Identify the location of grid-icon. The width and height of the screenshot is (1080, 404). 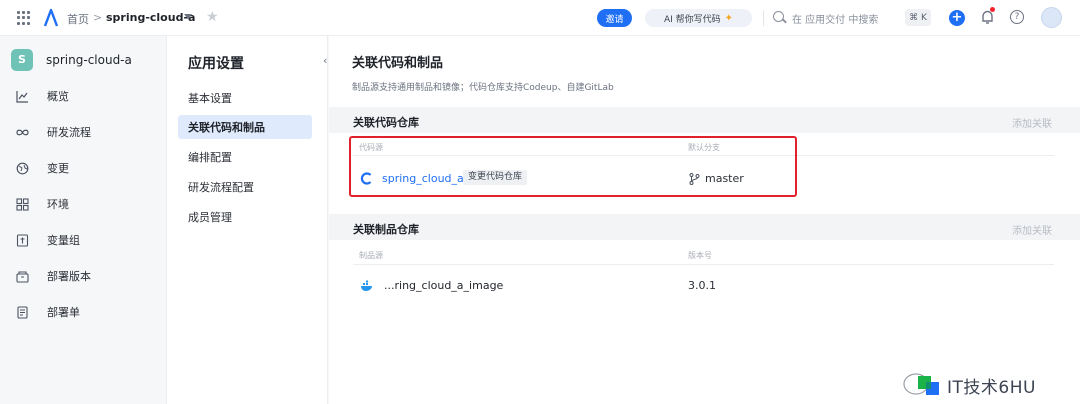
(22, 204).